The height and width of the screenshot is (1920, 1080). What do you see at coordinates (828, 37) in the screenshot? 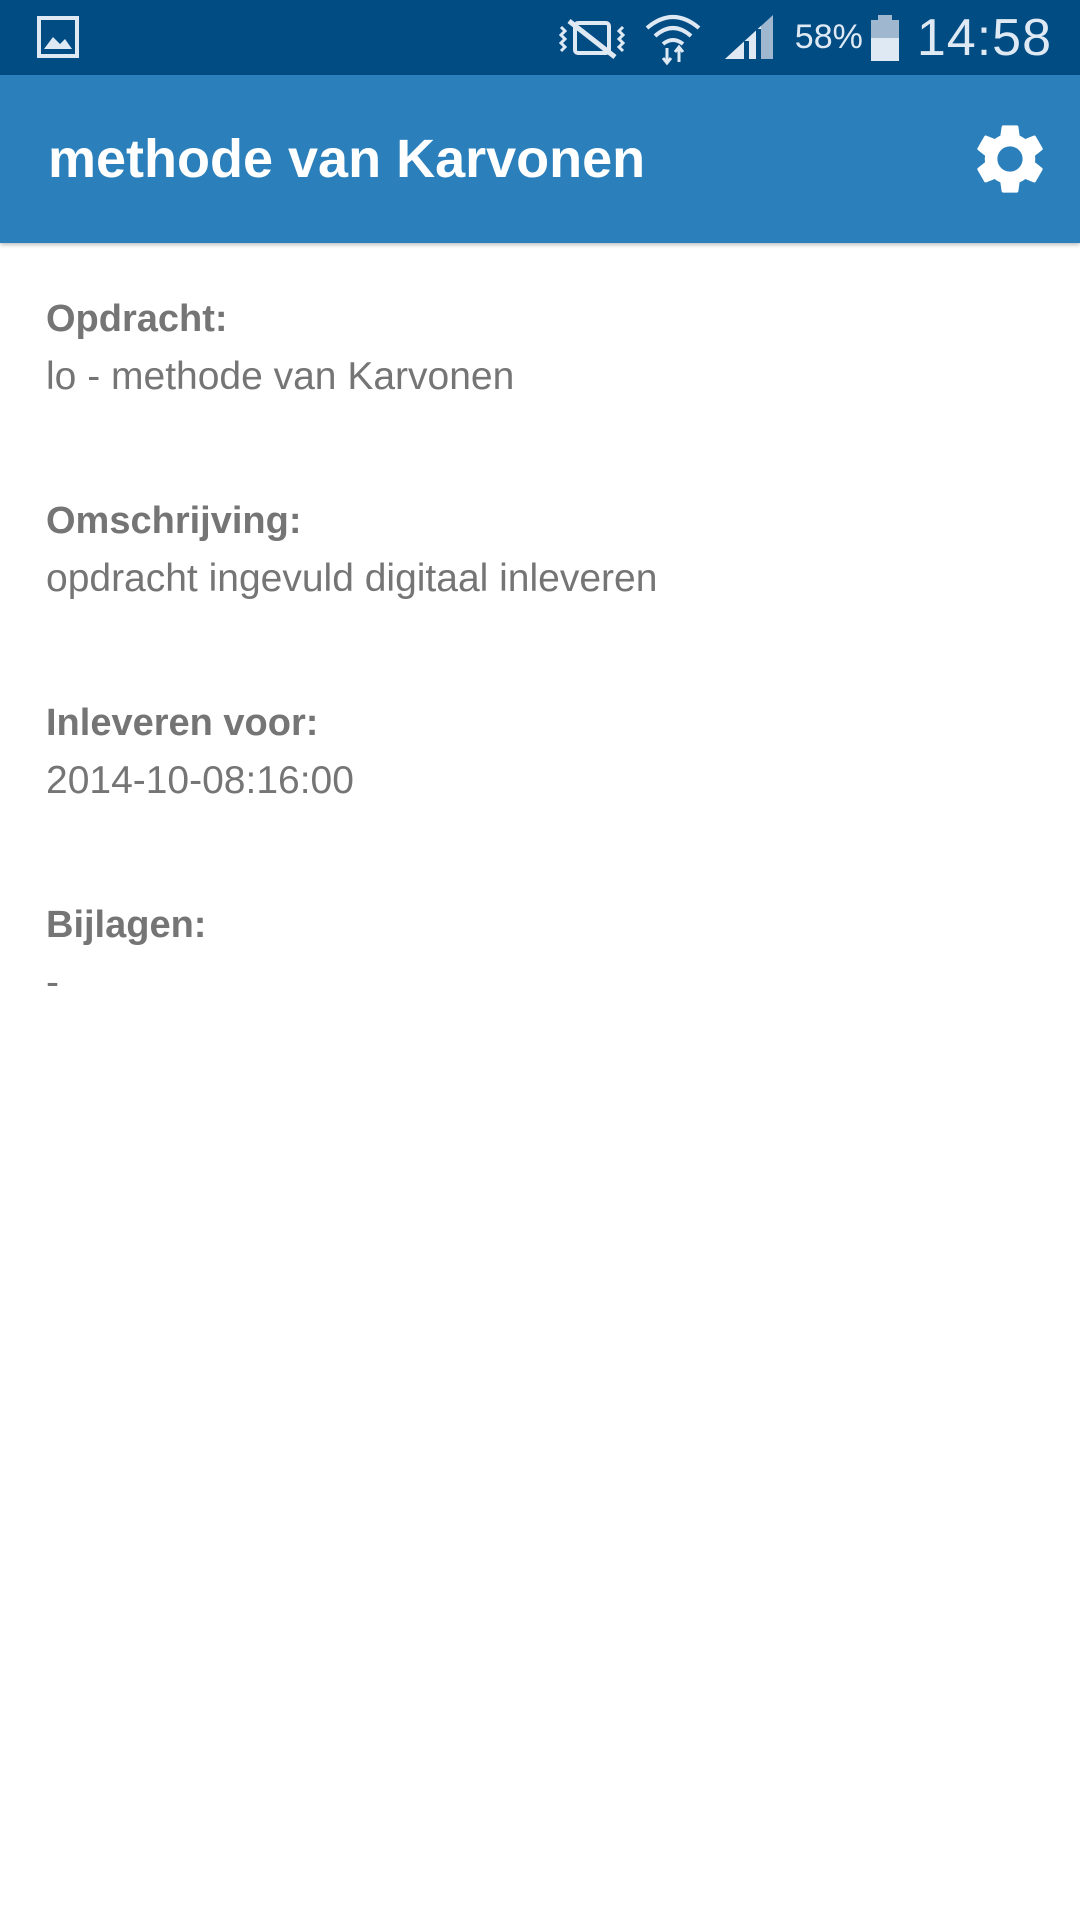
I see `battery-percentage: 58%` at bounding box center [828, 37].